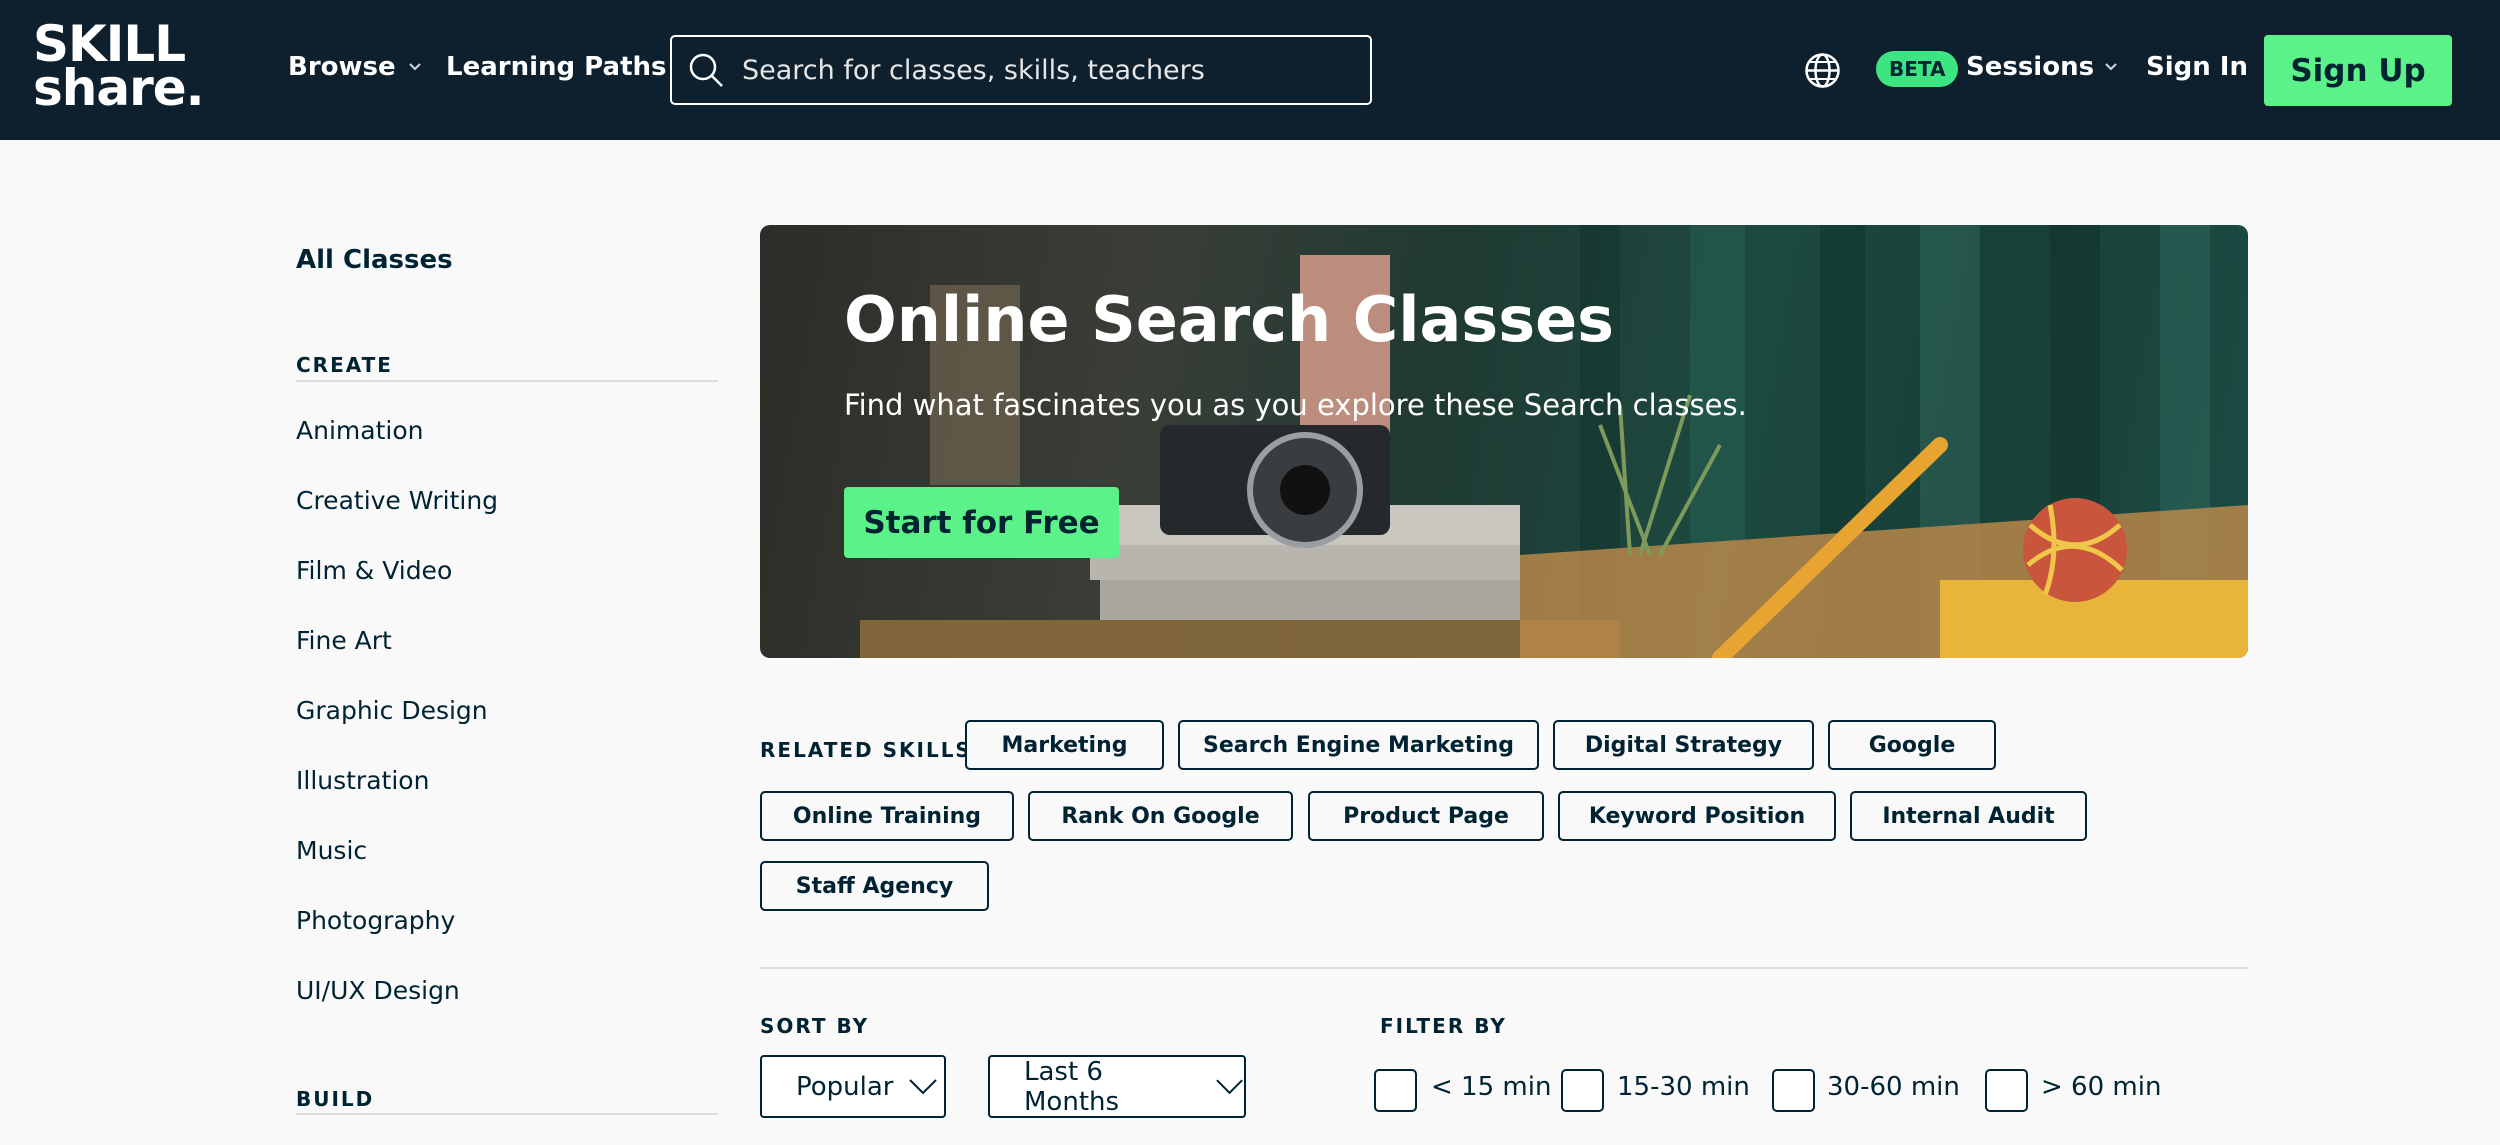 The image size is (2500, 1145). I want to click on sidebar-item-illustration: Illustration, so click(362, 780).